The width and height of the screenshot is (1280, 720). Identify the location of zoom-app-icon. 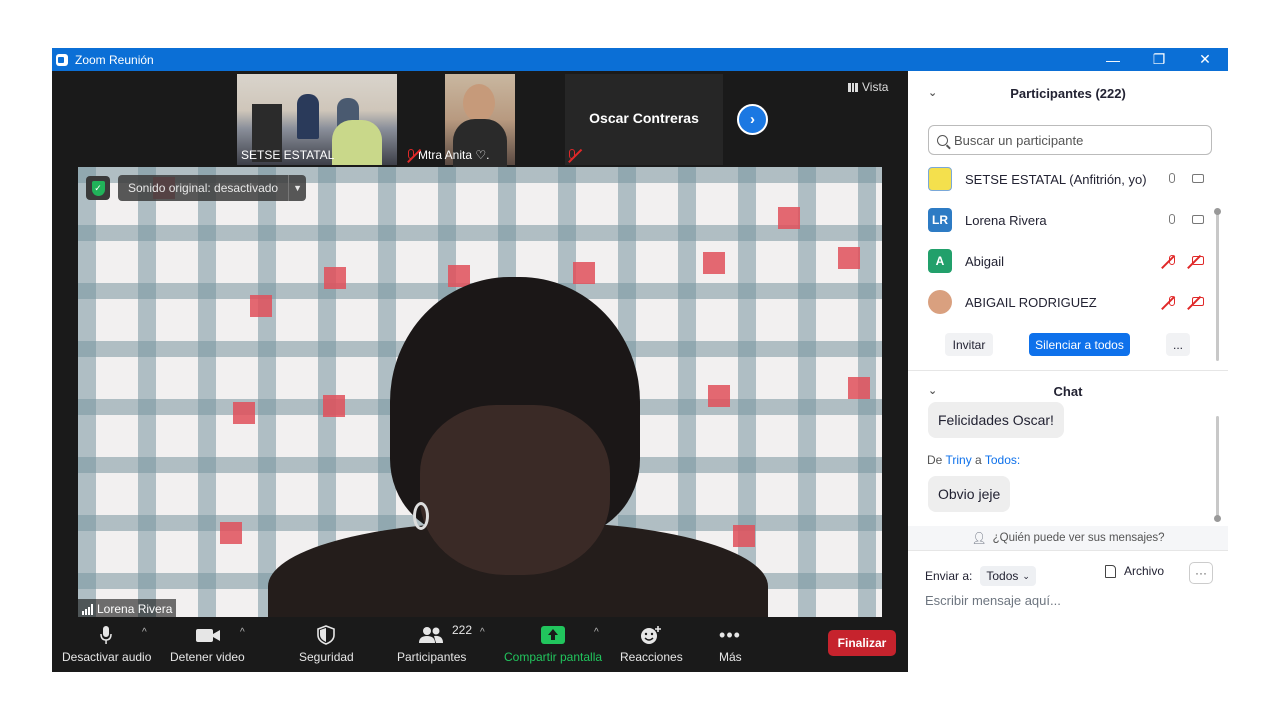
(62, 59).